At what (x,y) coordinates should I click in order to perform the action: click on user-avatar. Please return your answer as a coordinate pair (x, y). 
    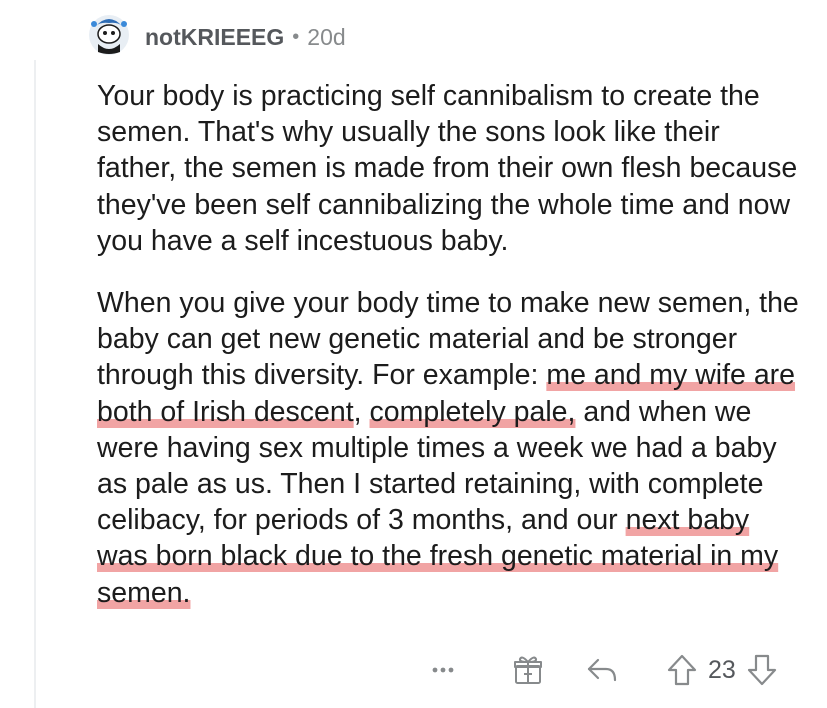
    Looking at the image, I should click on (109, 35).